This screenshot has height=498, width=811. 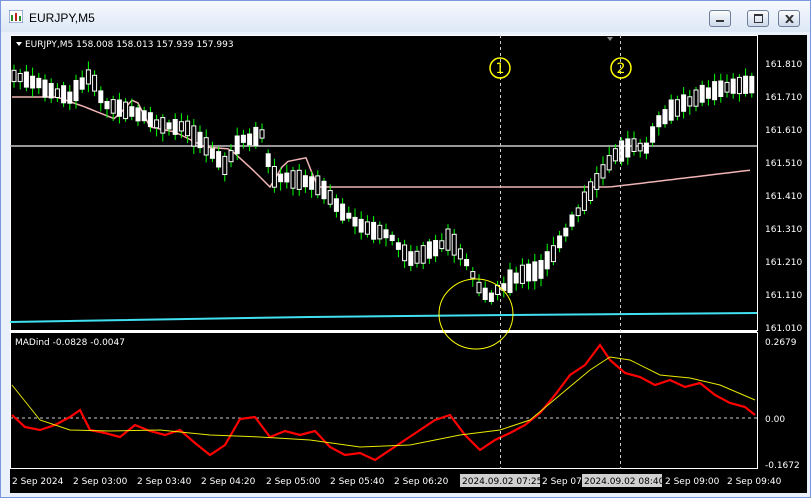 I want to click on minimize-icon, so click(x=720, y=21).